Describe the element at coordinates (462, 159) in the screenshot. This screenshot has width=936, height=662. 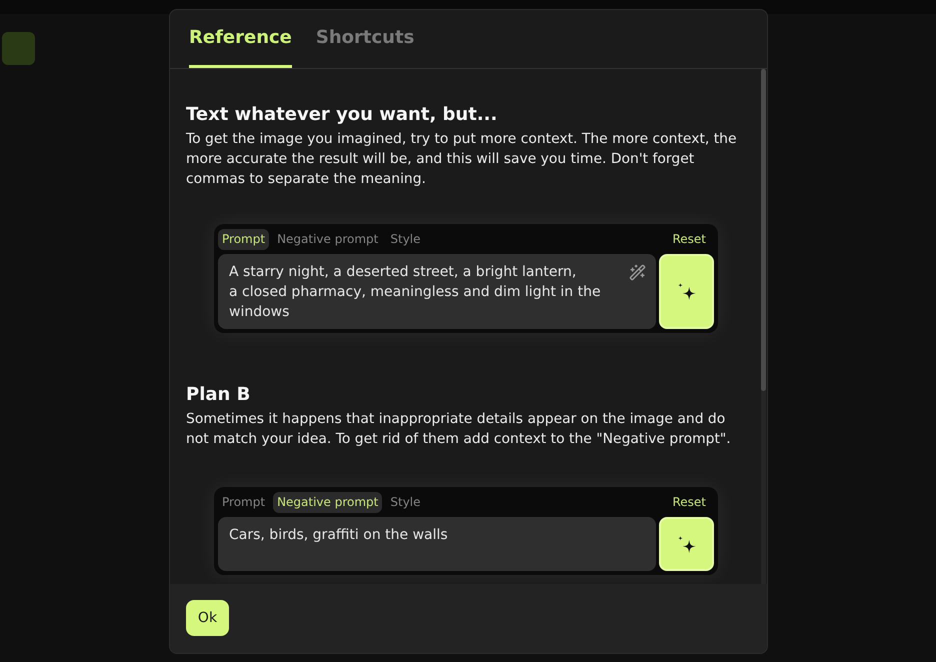
I see `section-text: To get the image you imagined, try to put more context. The more context, the more accurate the result will be, and this will save you time. Don't forget commas to separate the meaning.` at that location.